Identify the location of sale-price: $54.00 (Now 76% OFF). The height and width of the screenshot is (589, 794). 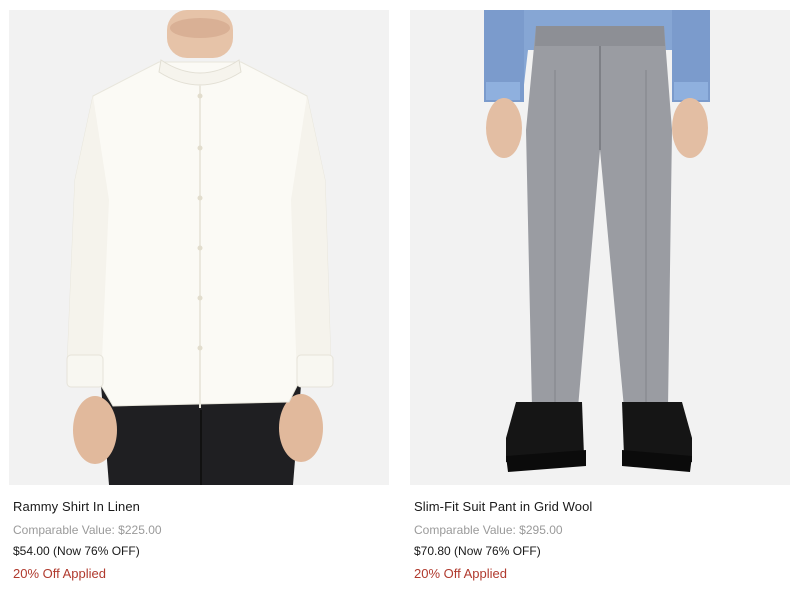
(76, 551).